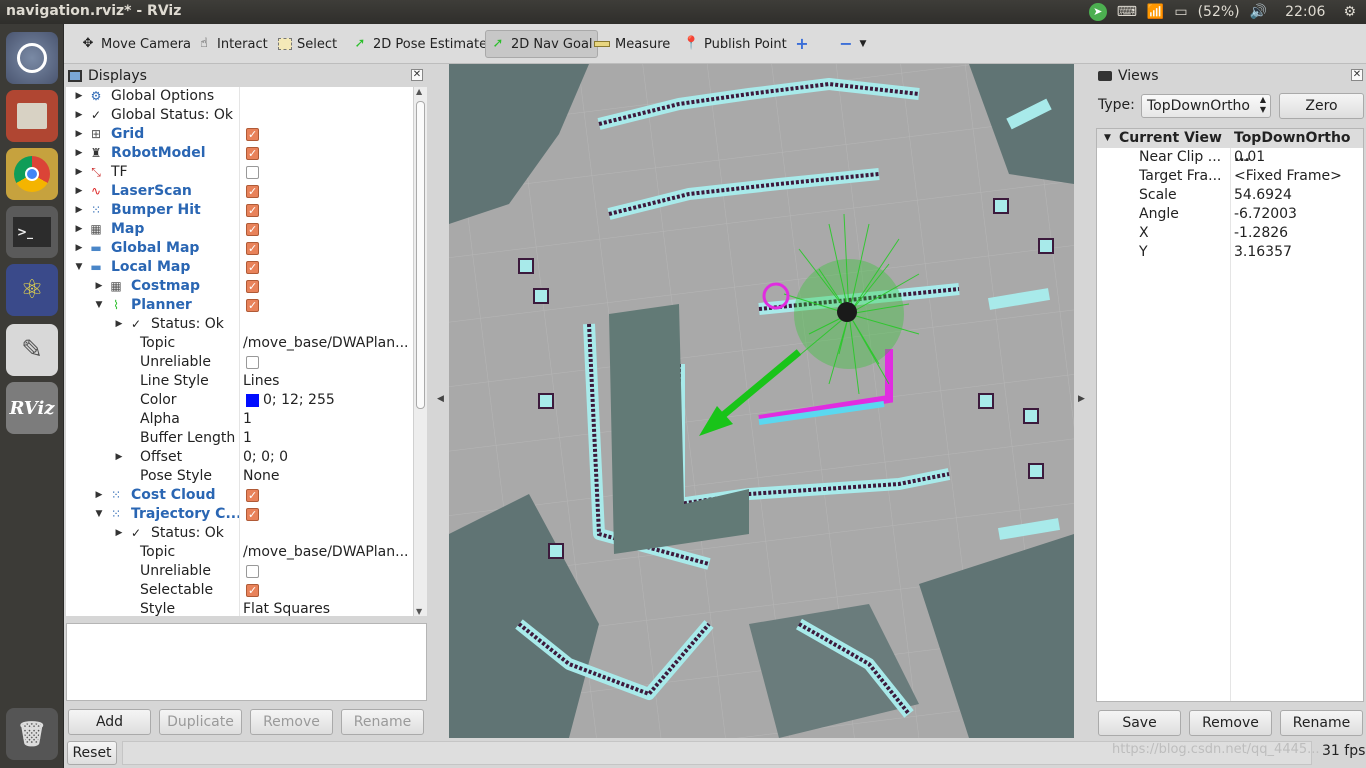 The width and height of the screenshot is (1366, 768). What do you see at coordinates (1127, 12) in the screenshot?
I see `keyboard-icon: ⌨` at bounding box center [1127, 12].